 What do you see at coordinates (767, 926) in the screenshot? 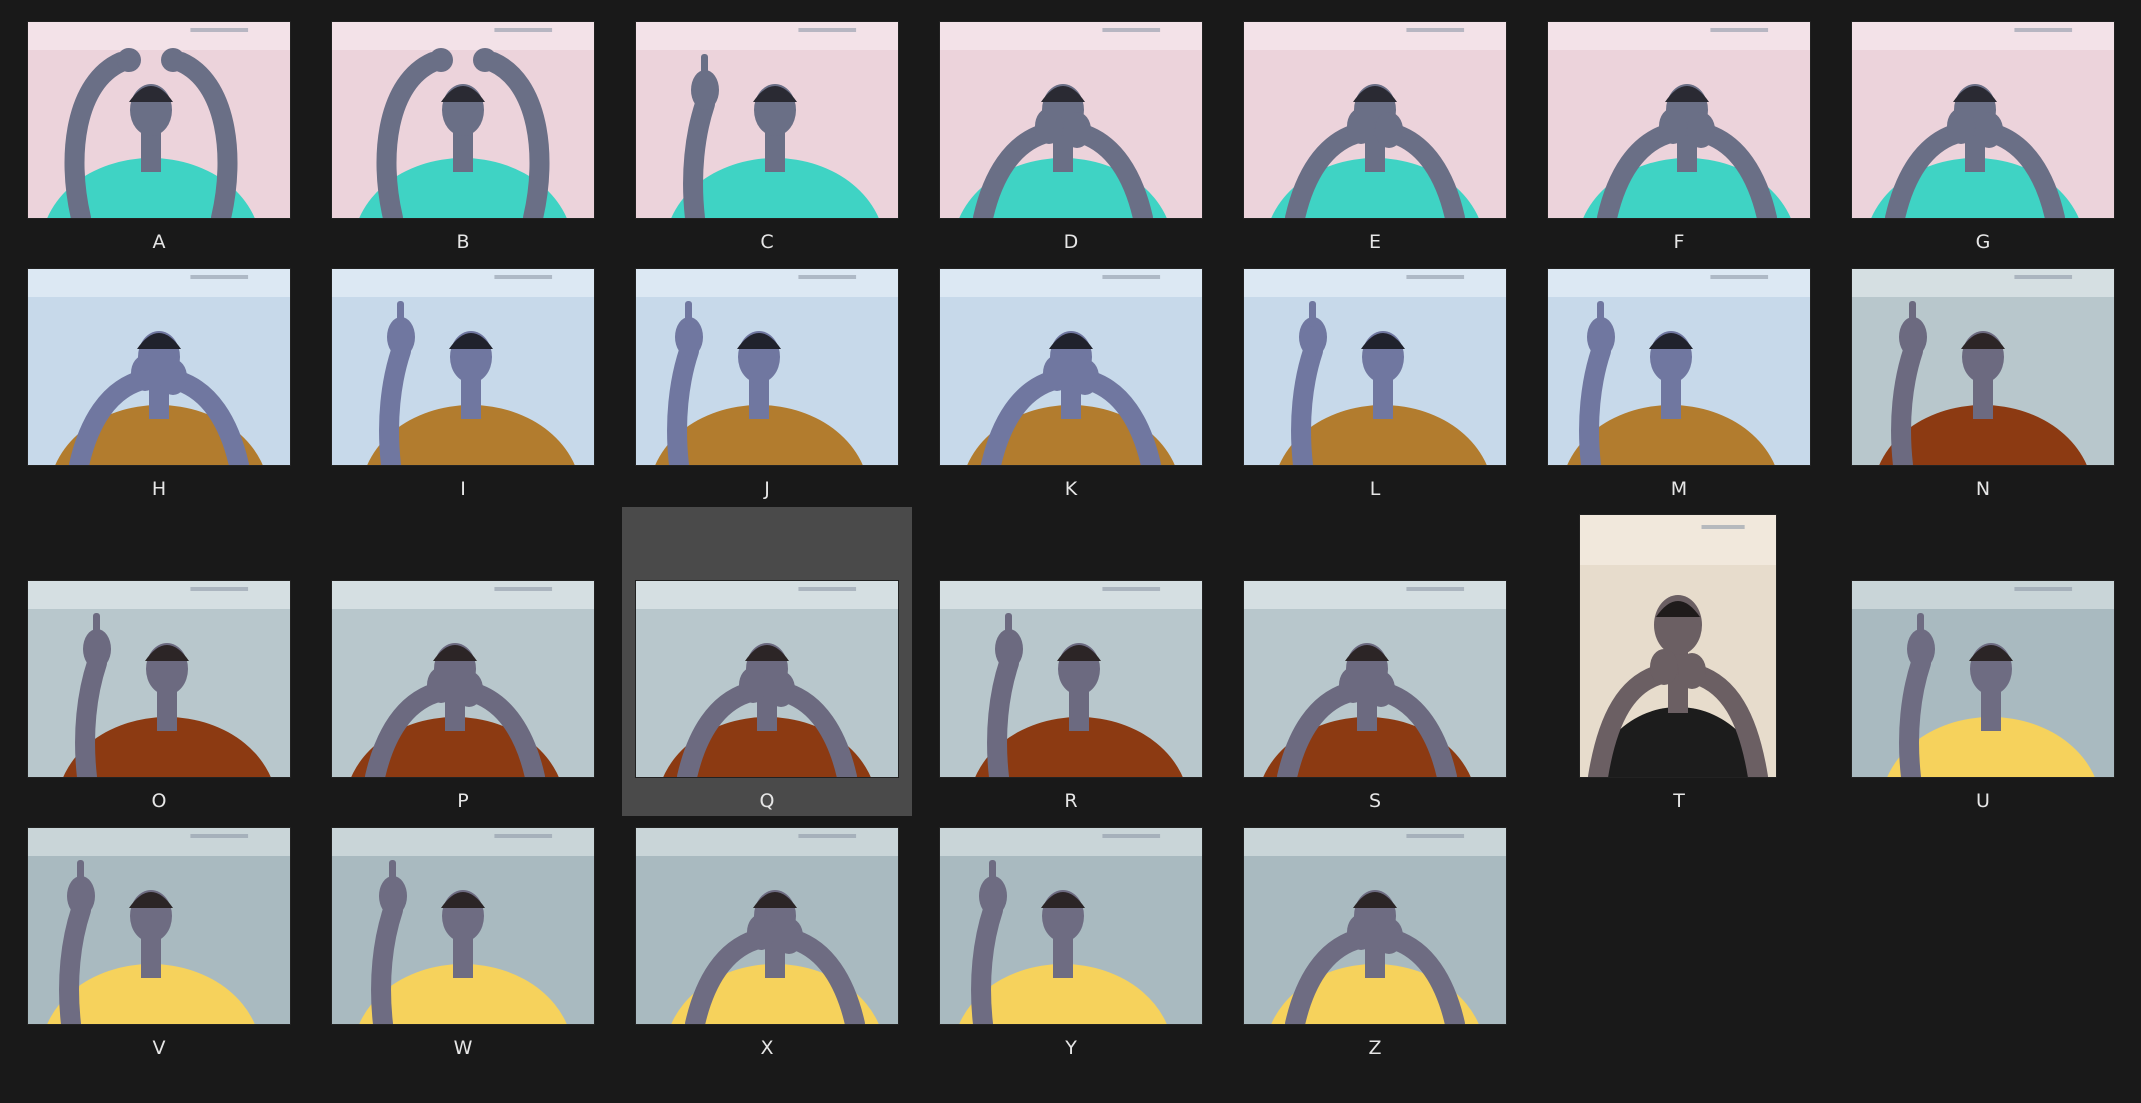
I see `thumbnail-x` at bounding box center [767, 926].